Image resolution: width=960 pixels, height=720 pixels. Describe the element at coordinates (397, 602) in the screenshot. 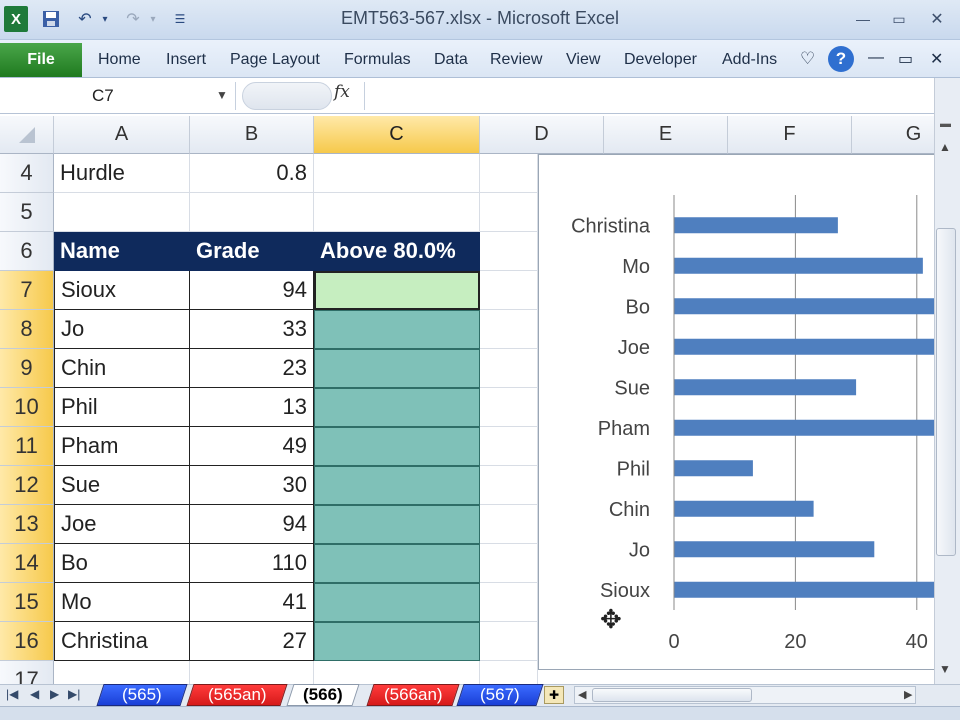

I see `cell-c15` at that location.